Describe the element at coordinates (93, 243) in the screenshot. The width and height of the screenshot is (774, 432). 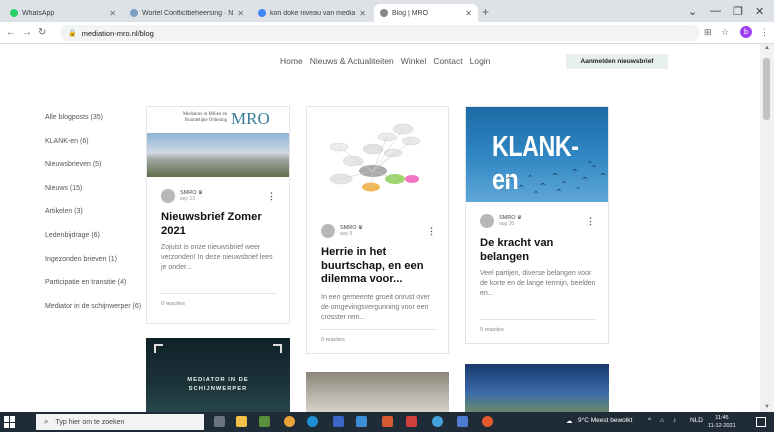
I see `category-ledenbijdrage: Ledenbijdrage (6)` at that location.